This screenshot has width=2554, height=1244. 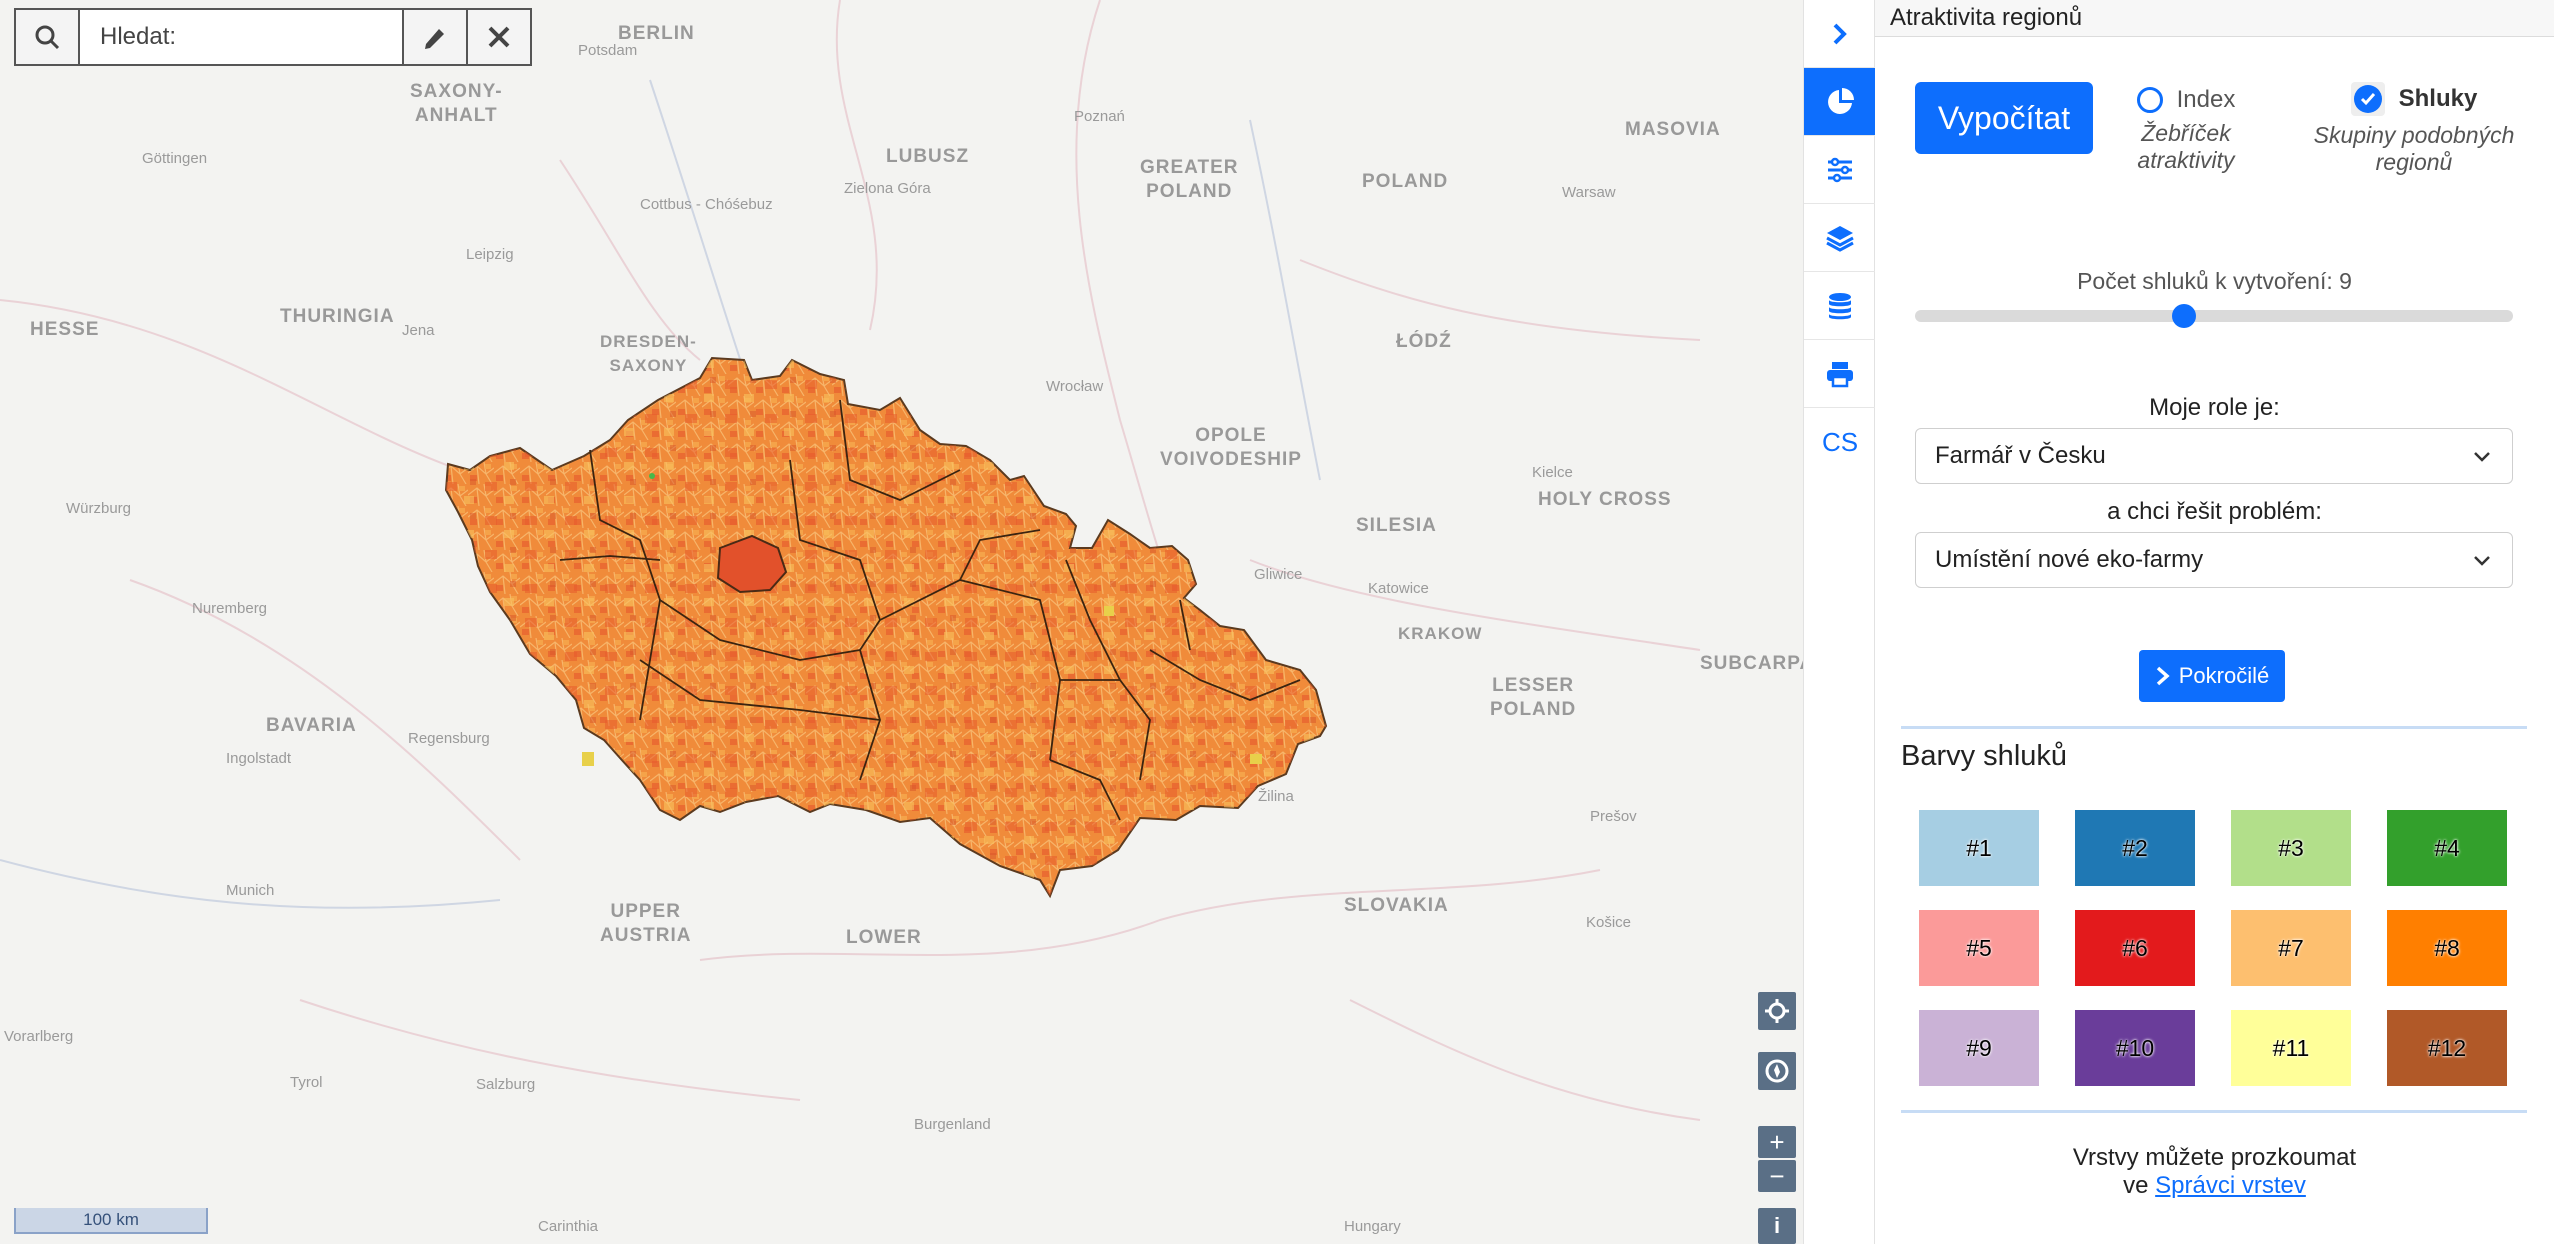 I want to click on tab-layers, so click(x=1840, y=238).